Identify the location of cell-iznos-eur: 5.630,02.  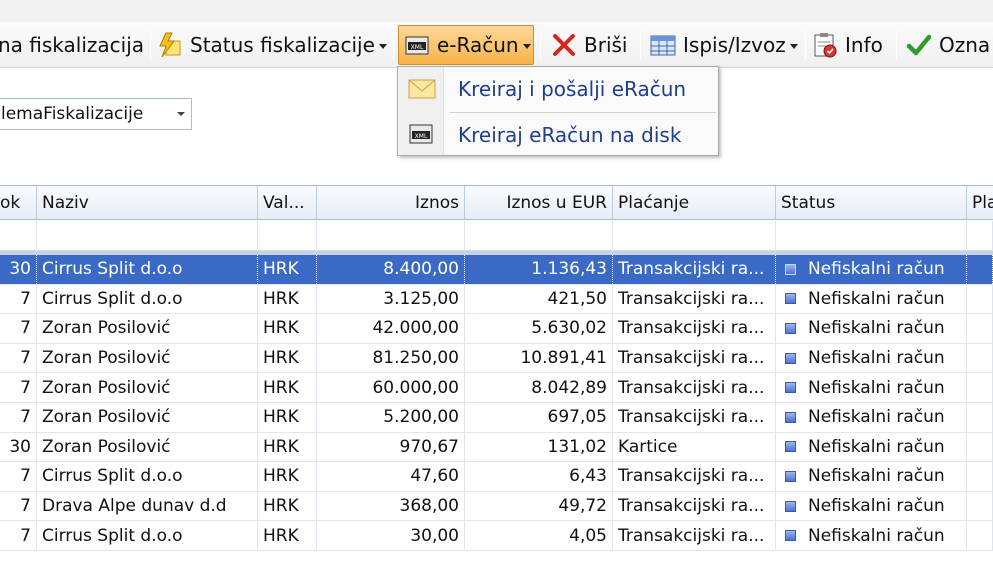
(539, 328).